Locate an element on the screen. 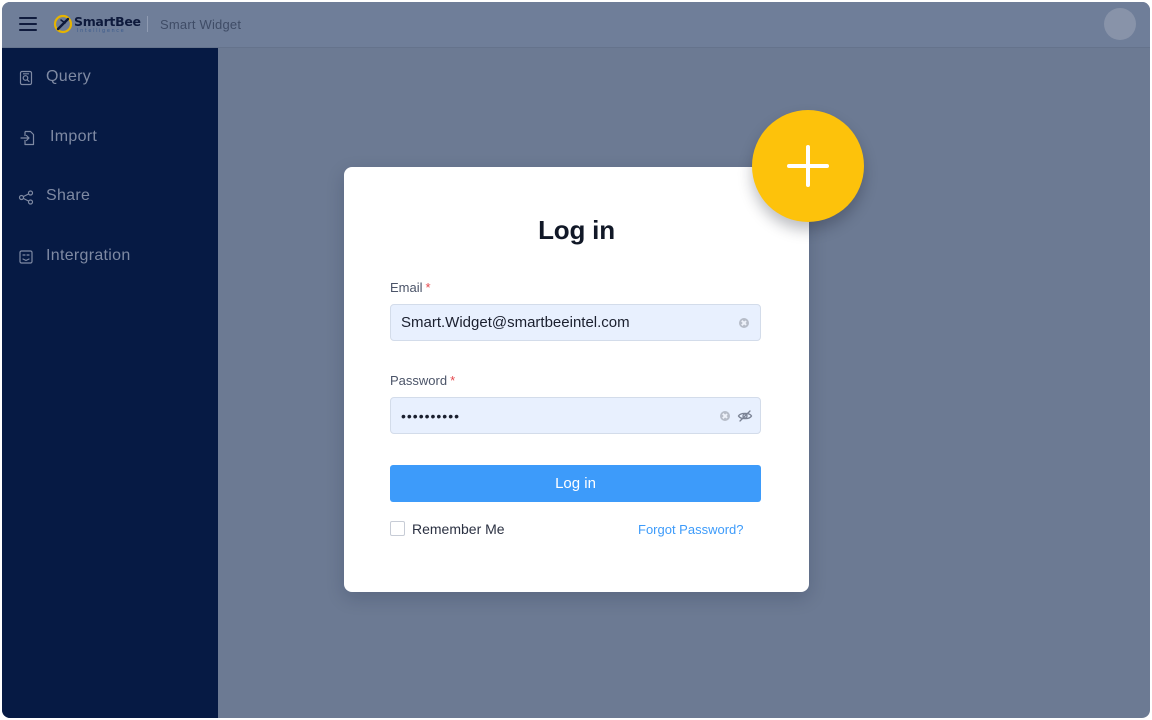 The height and width of the screenshot is (720, 1152). dialog-title: Log in is located at coordinates (576, 230).